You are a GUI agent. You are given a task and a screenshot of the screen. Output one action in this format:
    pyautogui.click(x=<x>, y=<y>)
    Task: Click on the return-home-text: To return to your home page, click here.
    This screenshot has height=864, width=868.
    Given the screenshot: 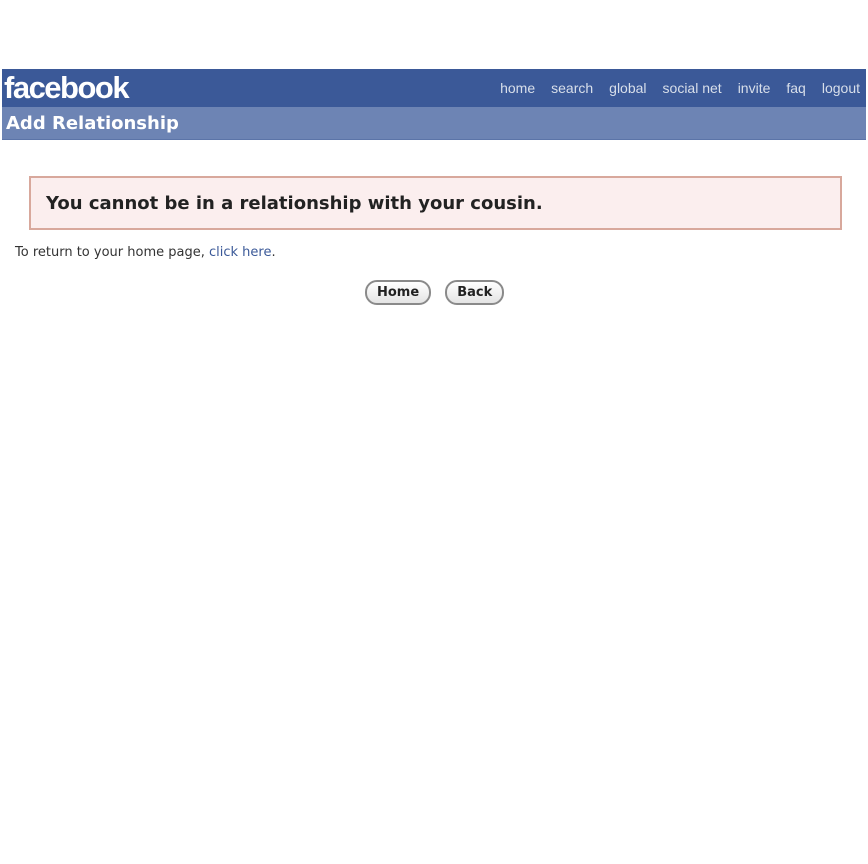 What is the action you would take?
    pyautogui.click(x=145, y=252)
    